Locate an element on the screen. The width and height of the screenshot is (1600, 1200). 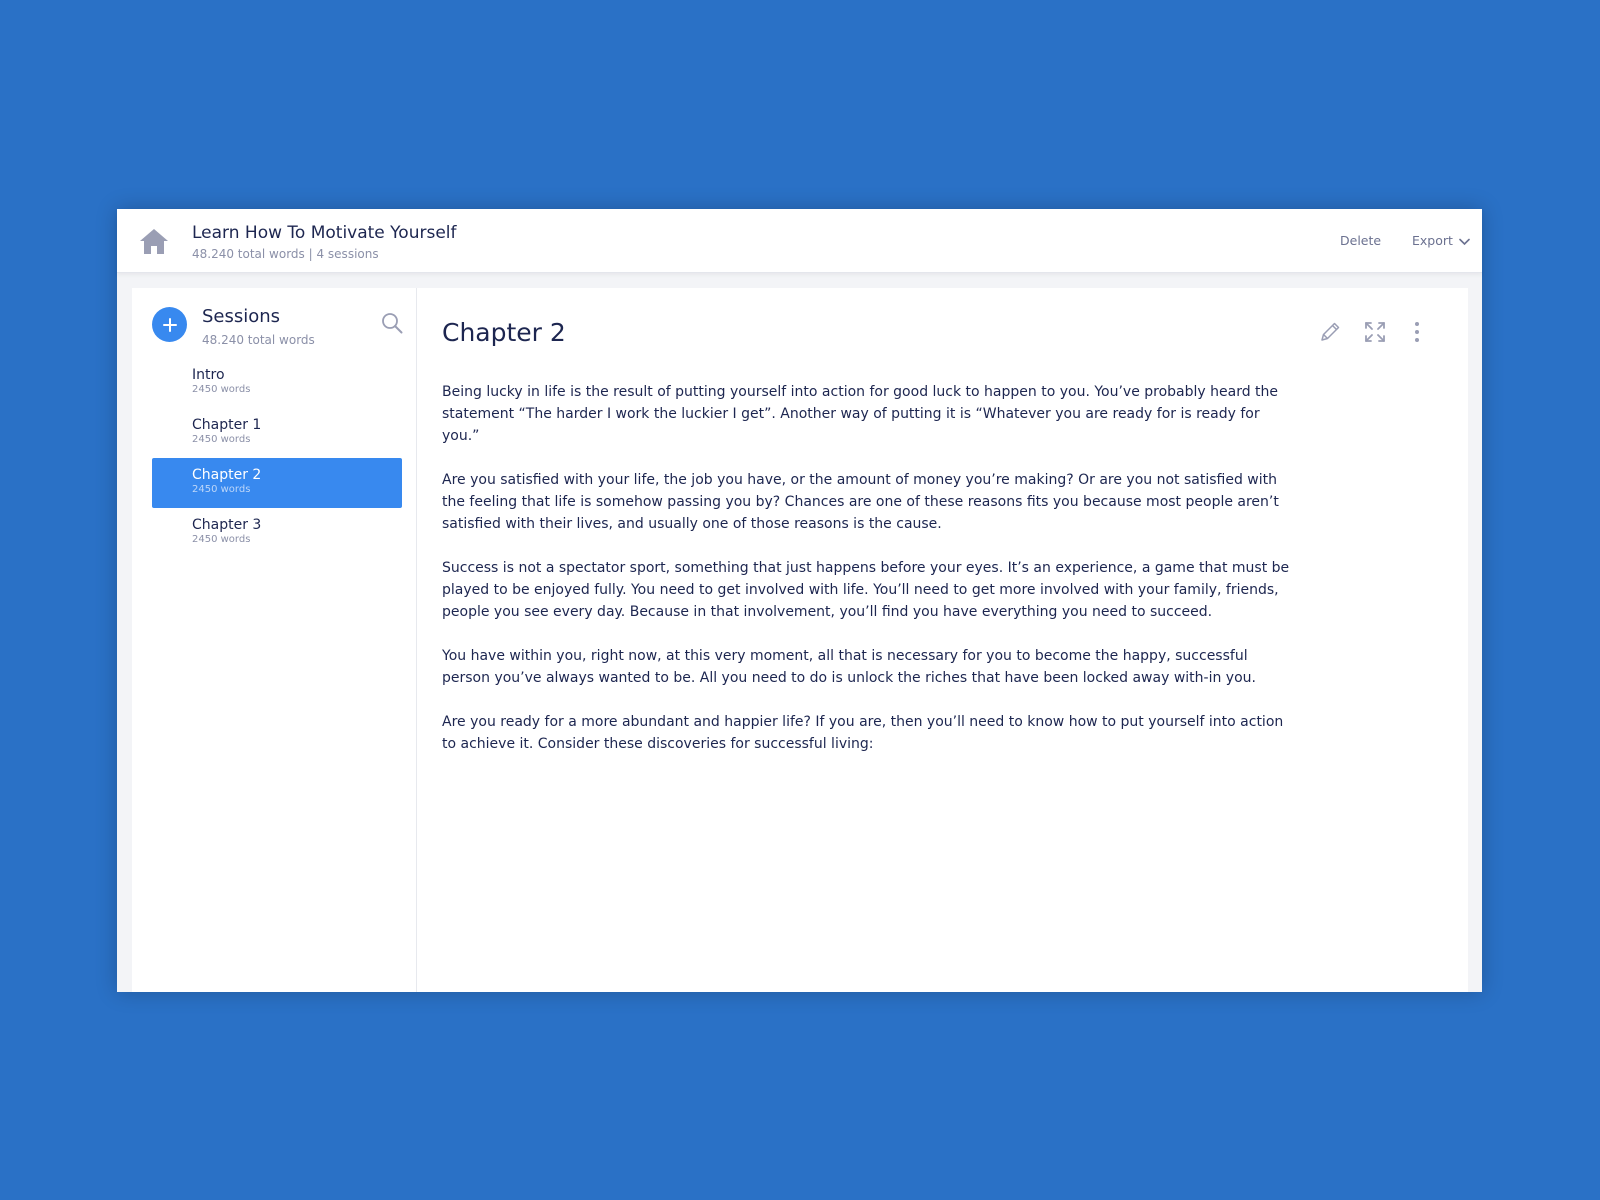
session-name: Intro is located at coordinates (208, 375).